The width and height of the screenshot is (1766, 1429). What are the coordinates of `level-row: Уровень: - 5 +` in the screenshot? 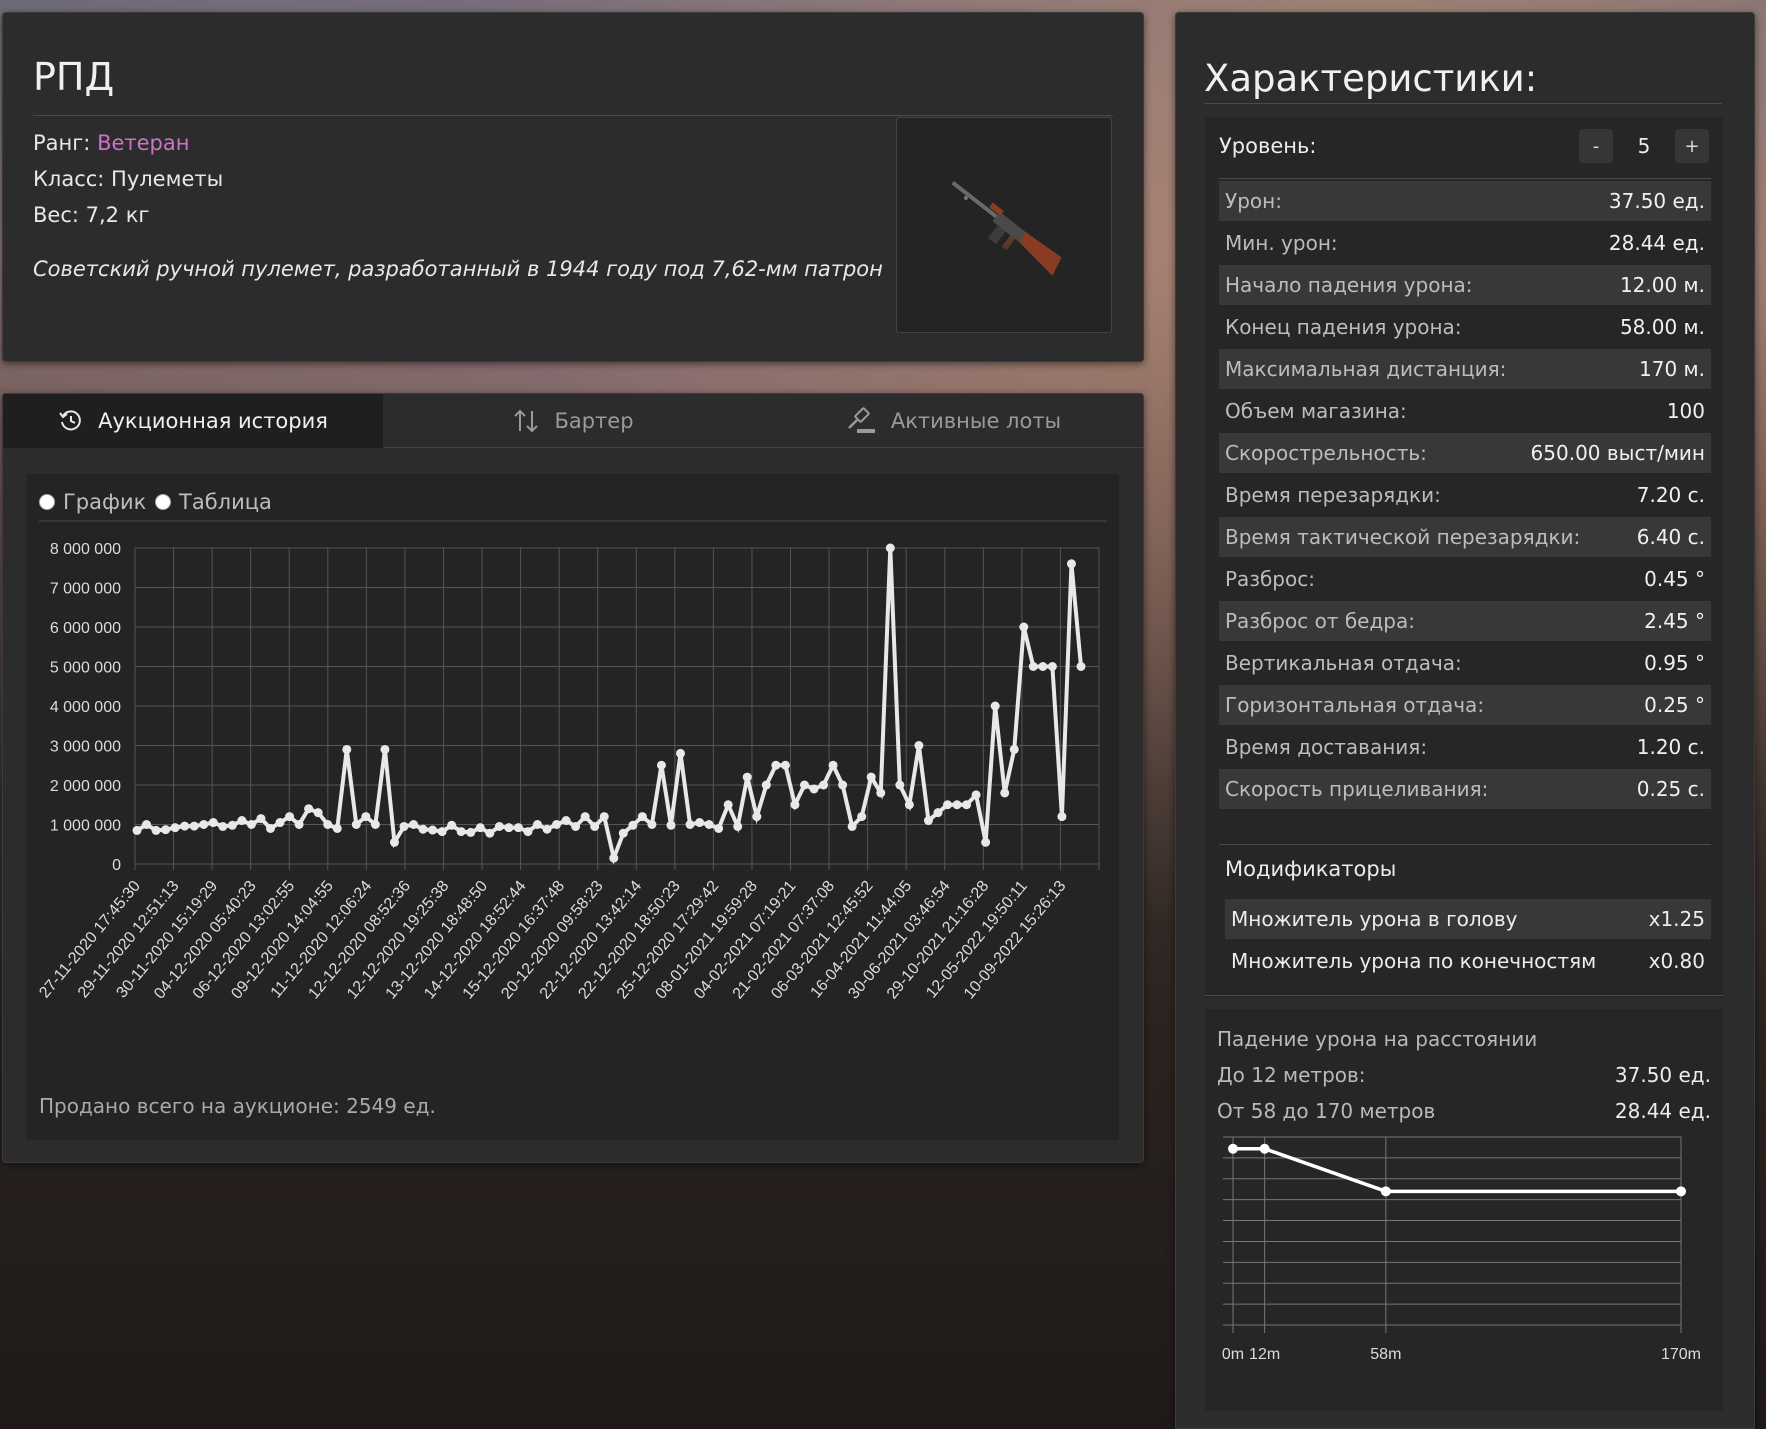 It's located at (1464, 146).